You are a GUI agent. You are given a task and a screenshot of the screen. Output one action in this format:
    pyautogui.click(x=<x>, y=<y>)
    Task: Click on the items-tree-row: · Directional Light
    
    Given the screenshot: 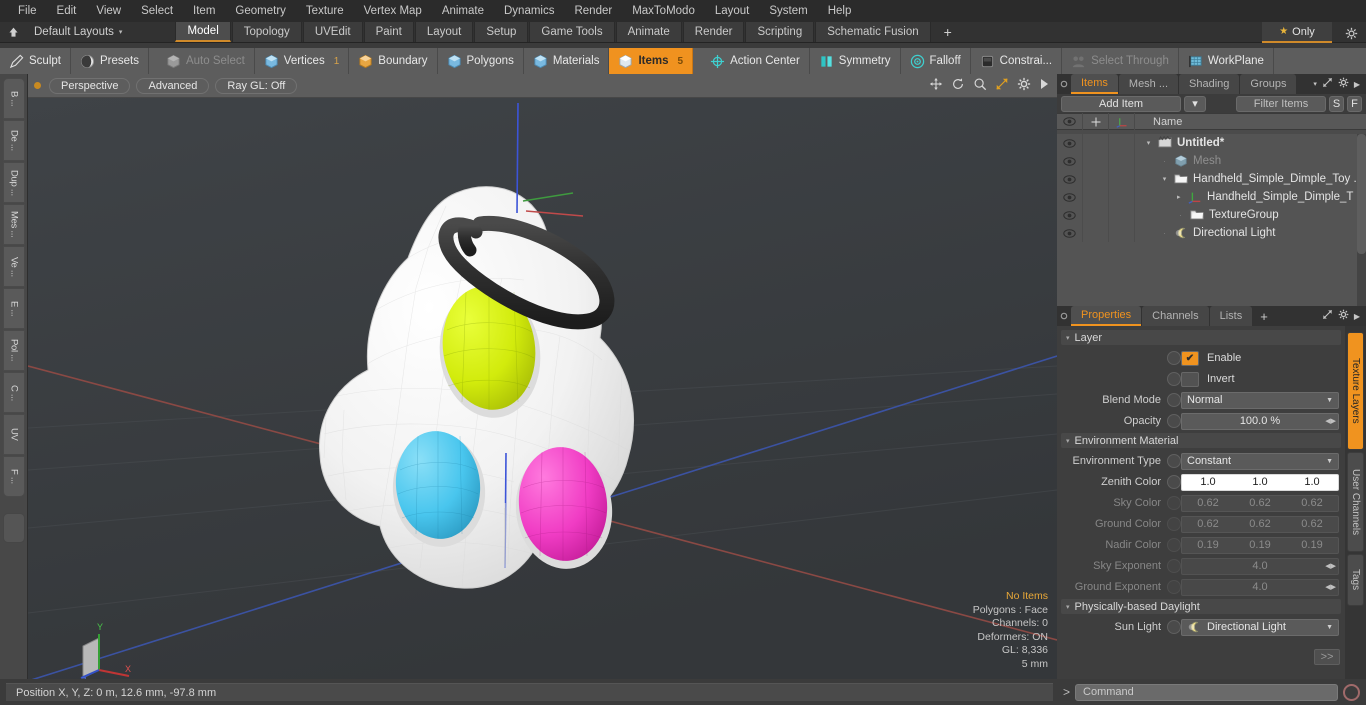 What is the action you would take?
    pyautogui.click(x=1211, y=233)
    